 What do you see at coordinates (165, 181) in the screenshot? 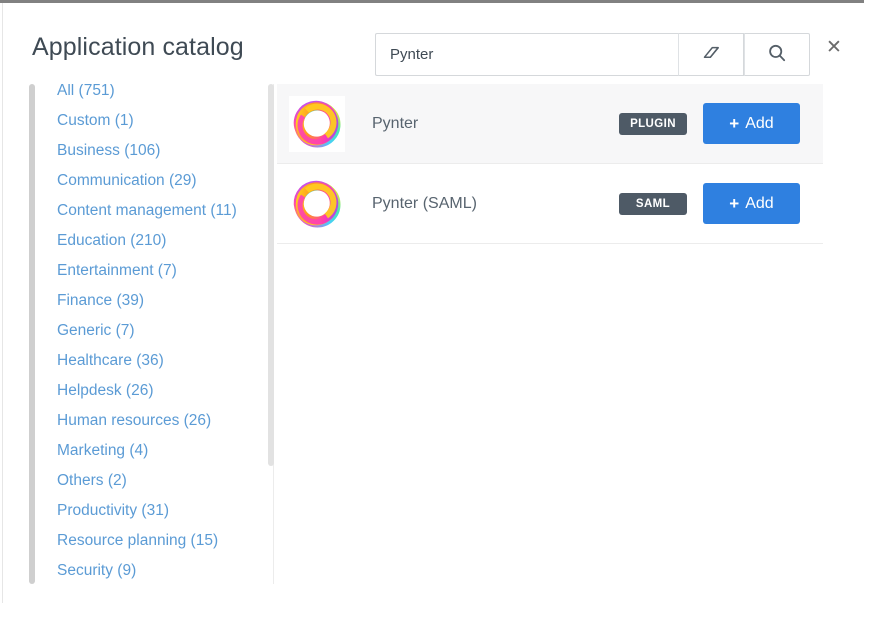
I see `sidebar-item-communication: Communication (29)` at bounding box center [165, 181].